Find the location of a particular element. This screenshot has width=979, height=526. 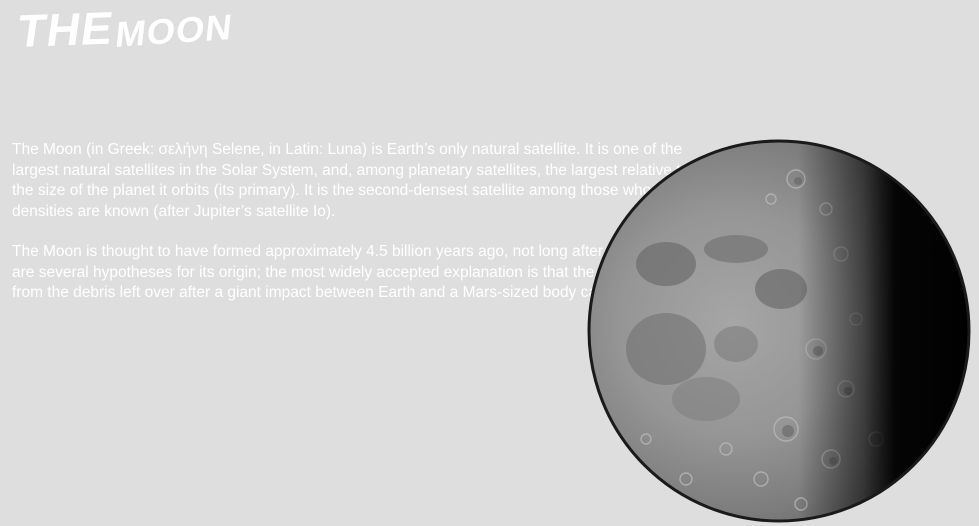

title-the: THE is located at coordinates (66, 29).